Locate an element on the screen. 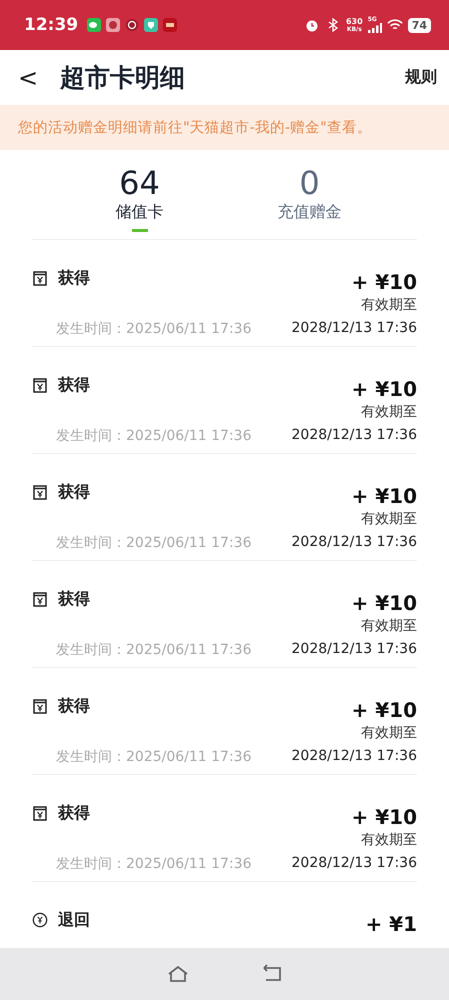  net-speed: 630 is located at coordinates (354, 22).